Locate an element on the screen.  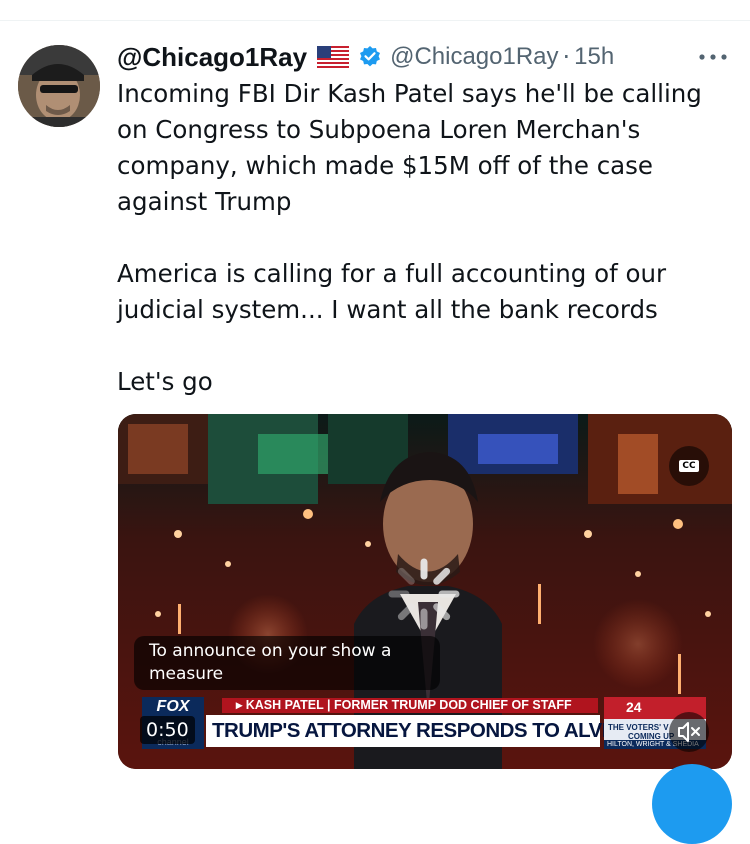
video-caption: To announce on your show a measure is located at coordinates (287, 663).